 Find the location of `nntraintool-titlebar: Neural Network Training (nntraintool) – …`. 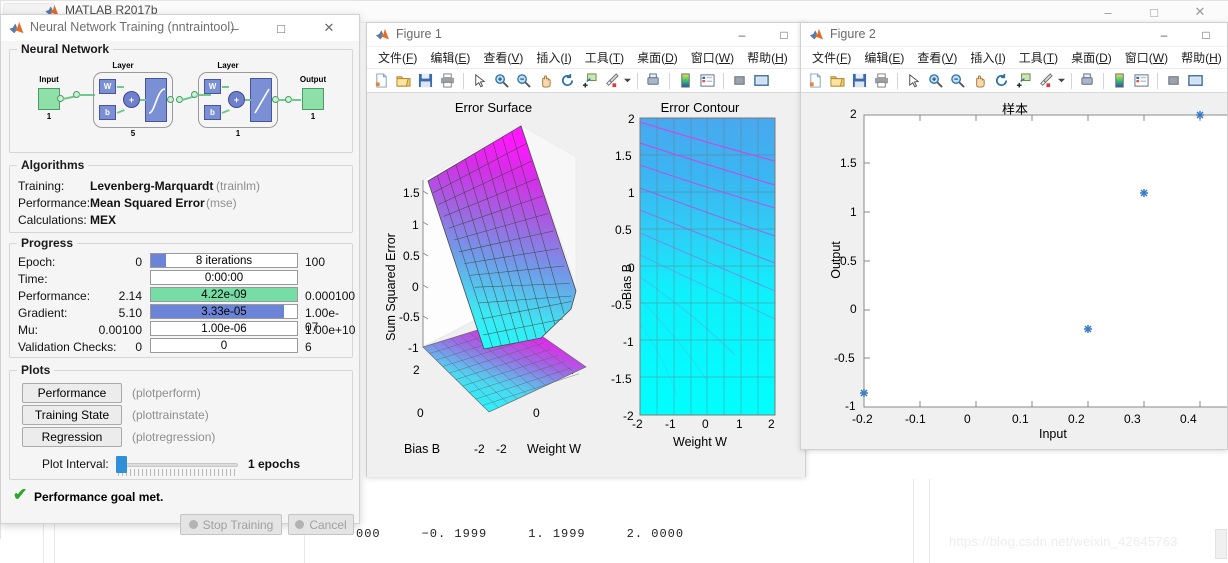

nntraintool-titlebar: Neural Network Training (nntraintool) – … is located at coordinates (180, 28).